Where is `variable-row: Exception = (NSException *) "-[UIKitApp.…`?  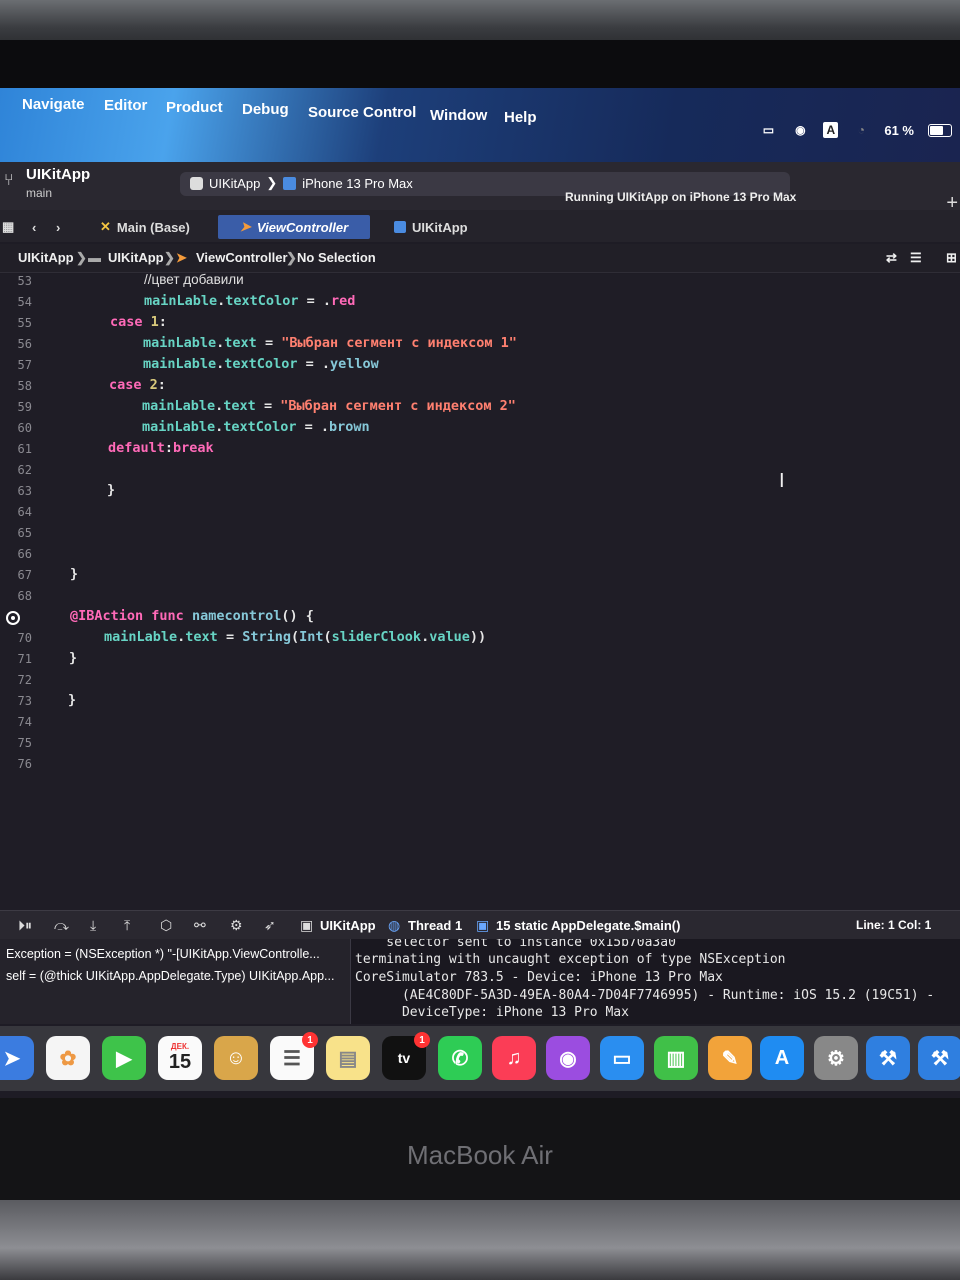 variable-row: Exception = (NSException *) "-[UIKitApp.… is located at coordinates (163, 954).